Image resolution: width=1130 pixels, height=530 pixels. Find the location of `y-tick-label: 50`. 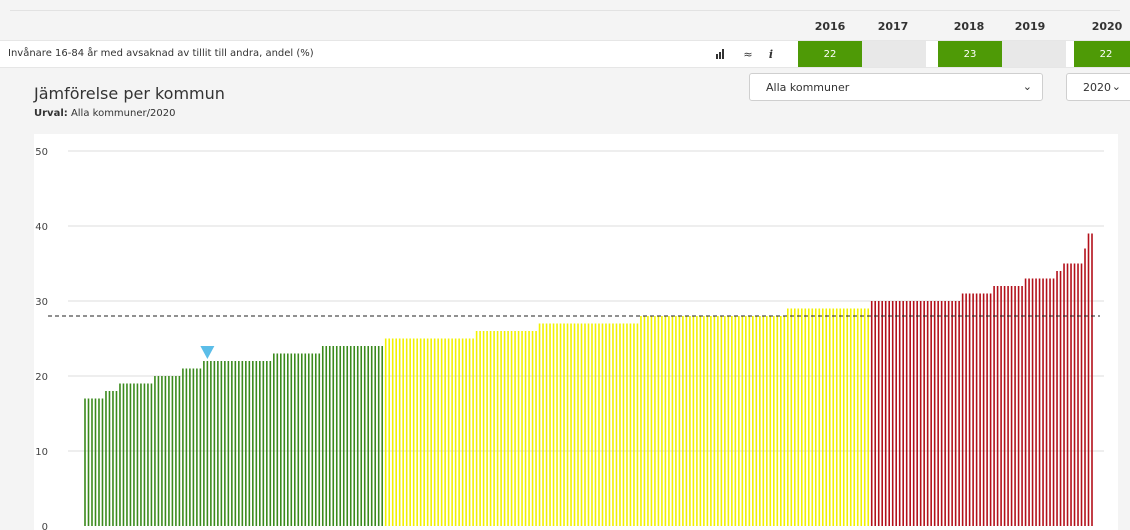

y-tick-label: 50 is located at coordinates (41, 152).